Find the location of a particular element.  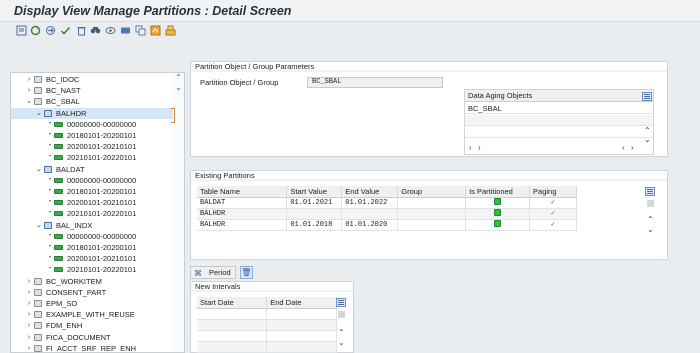

refresh-icon is located at coordinates (35, 30).